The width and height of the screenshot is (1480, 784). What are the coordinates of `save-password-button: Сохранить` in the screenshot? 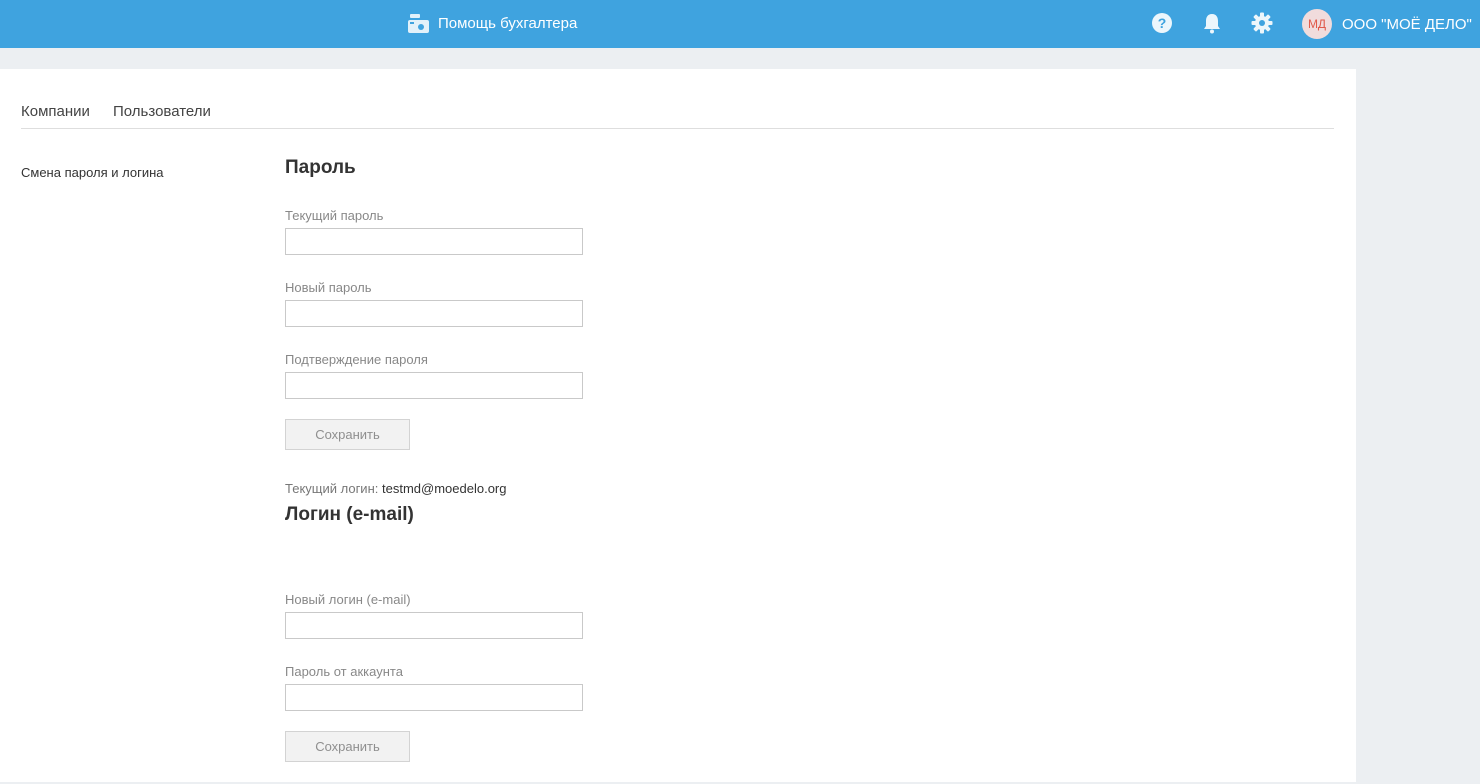 It's located at (347, 434).